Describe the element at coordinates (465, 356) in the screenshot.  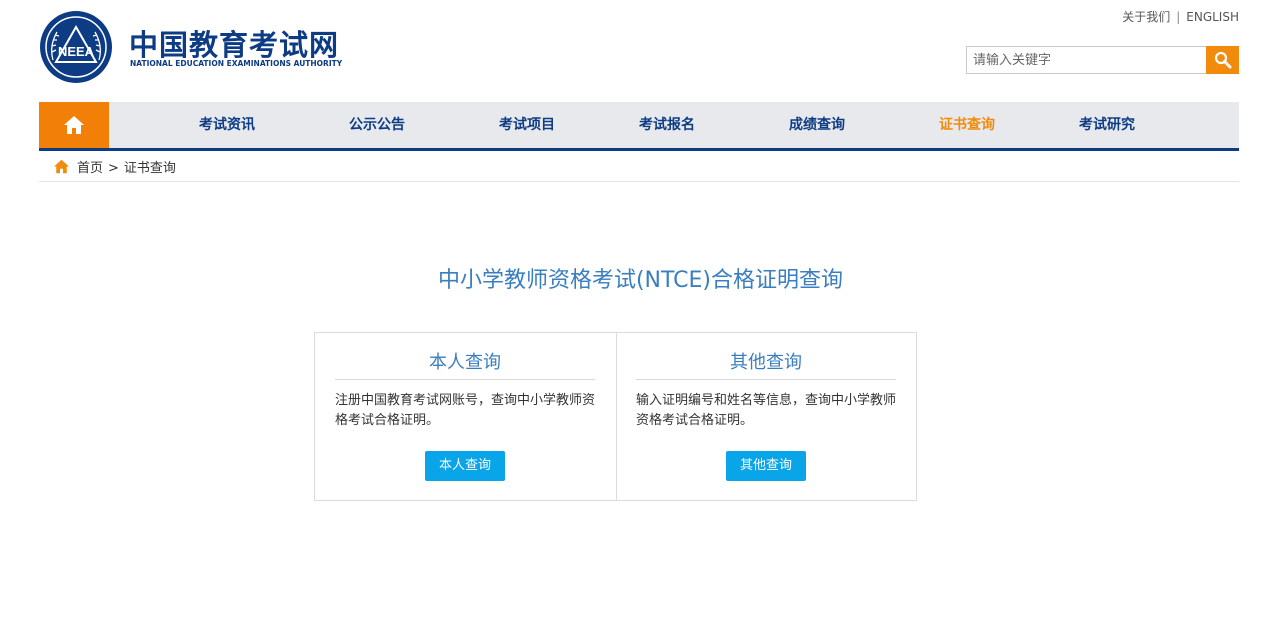
I see `self-query-heading: 本人查询` at that location.